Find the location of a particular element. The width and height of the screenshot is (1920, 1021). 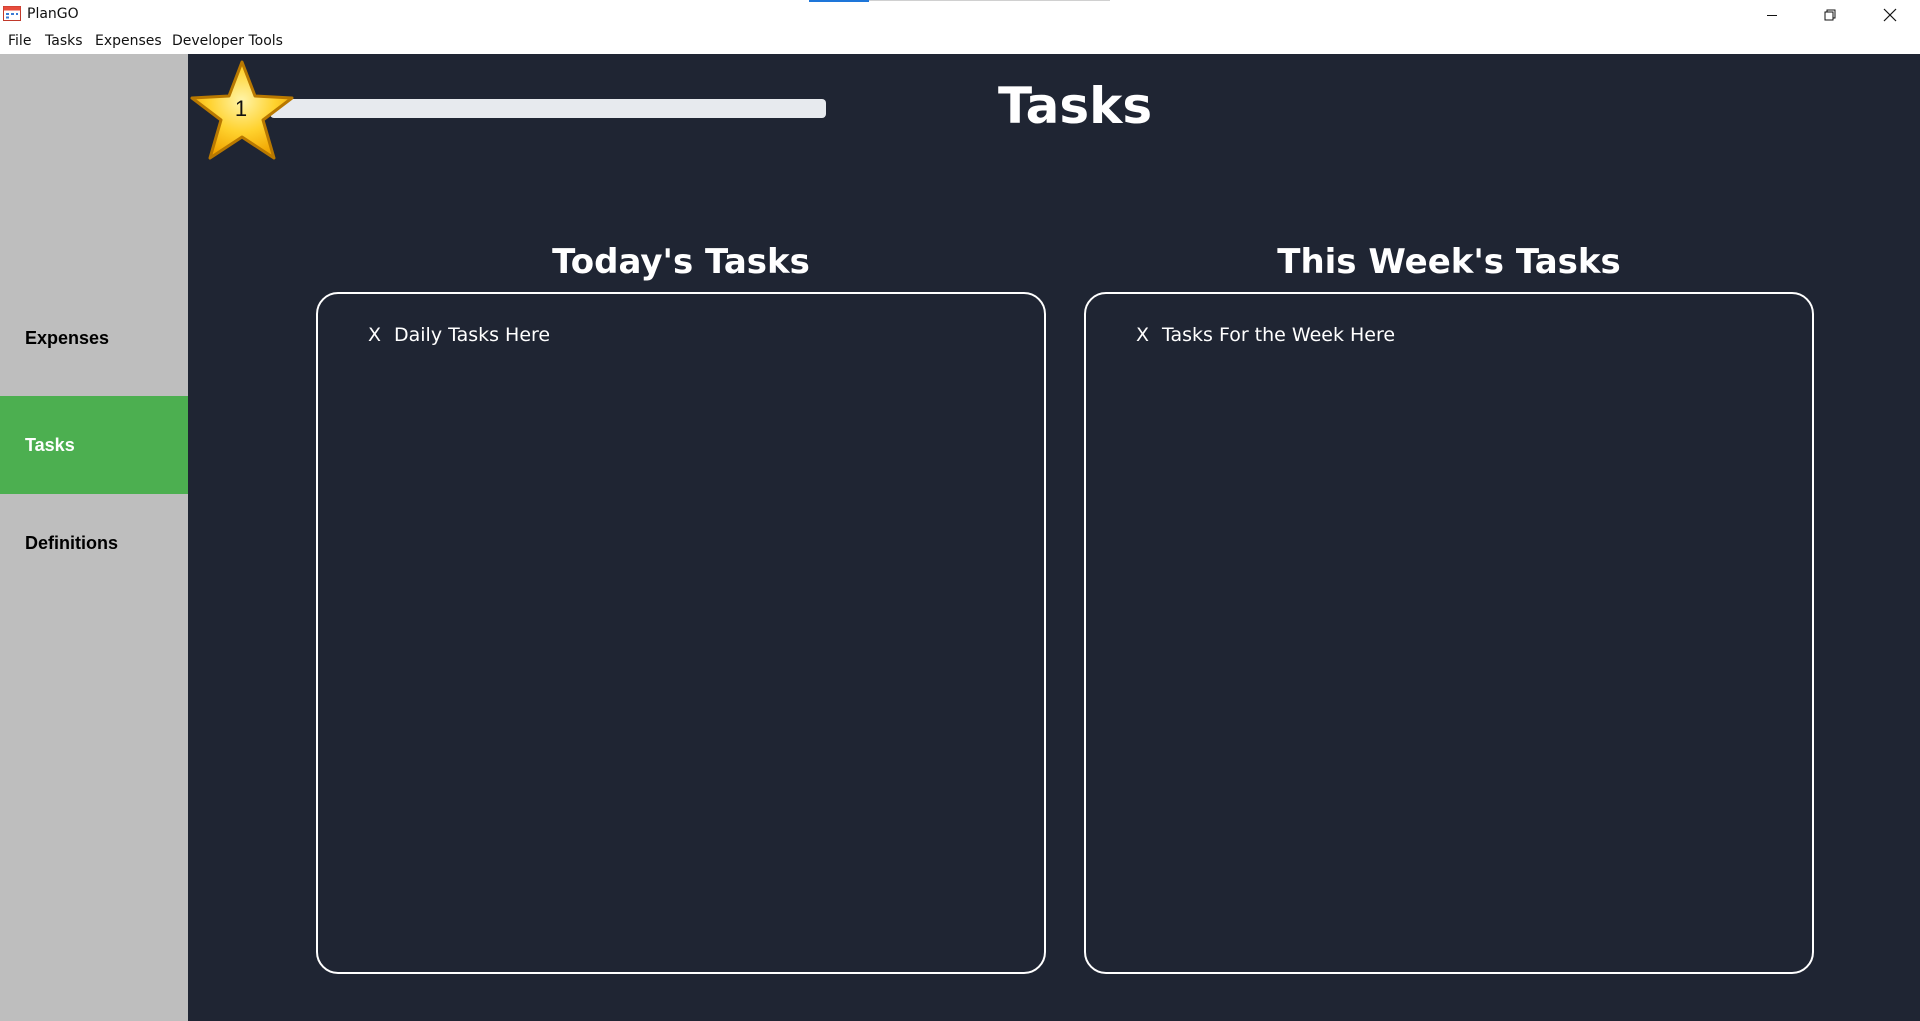

sidebar-item-label: Definitions is located at coordinates (71, 542).